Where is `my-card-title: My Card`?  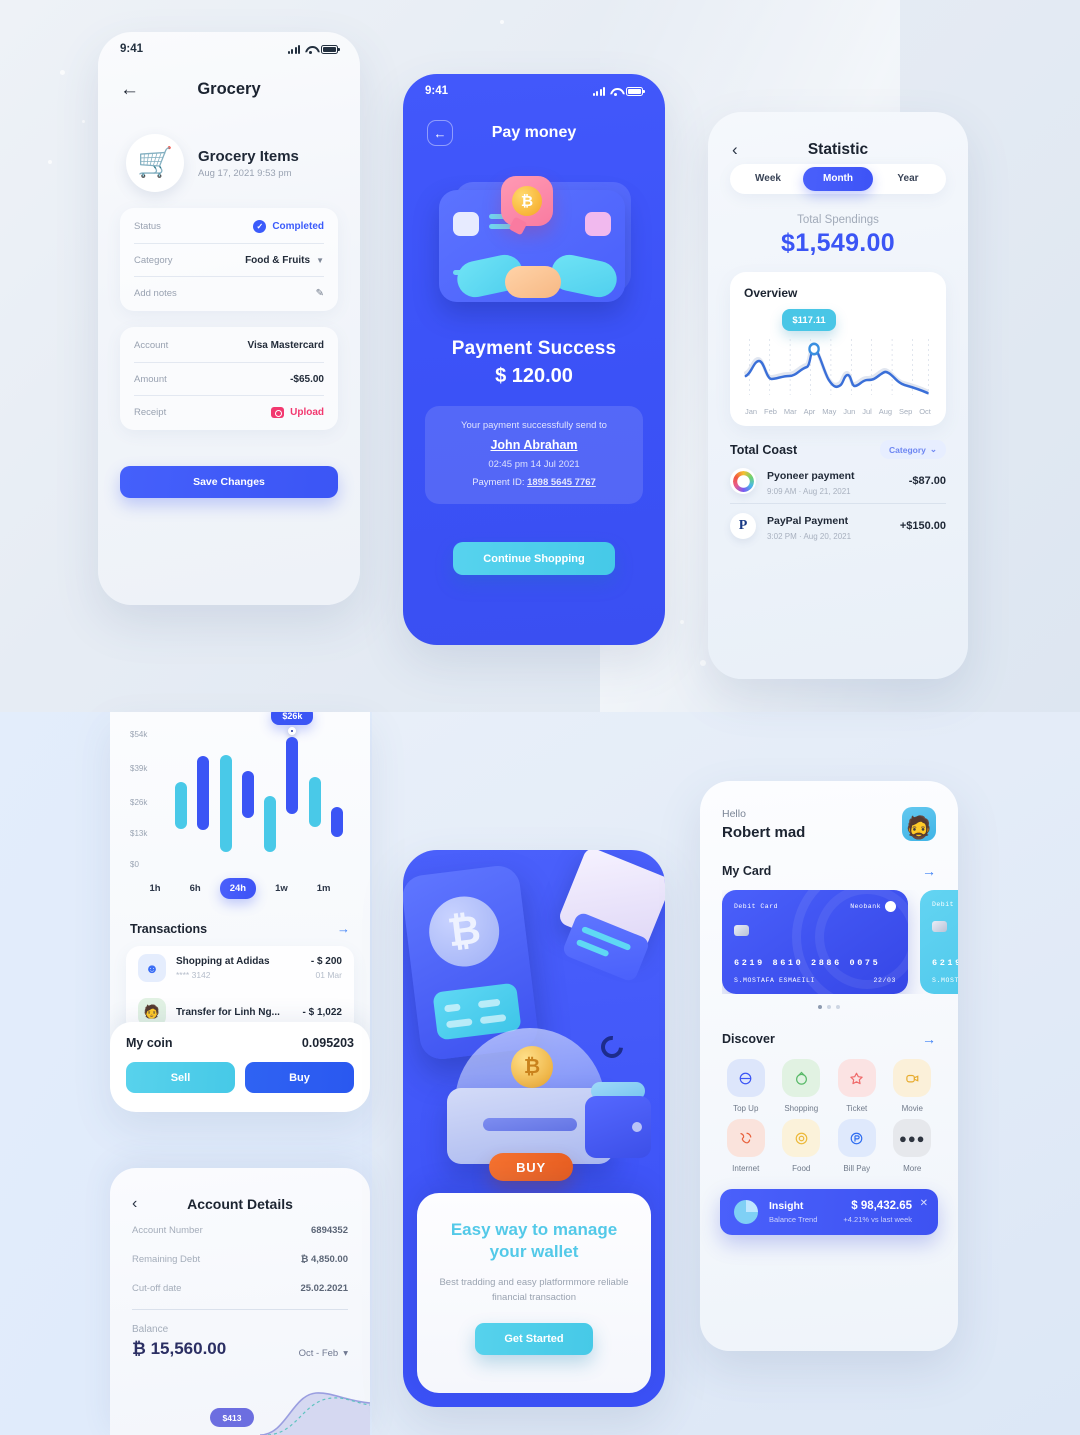 my-card-title: My Card is located at coordinates (747, 871).